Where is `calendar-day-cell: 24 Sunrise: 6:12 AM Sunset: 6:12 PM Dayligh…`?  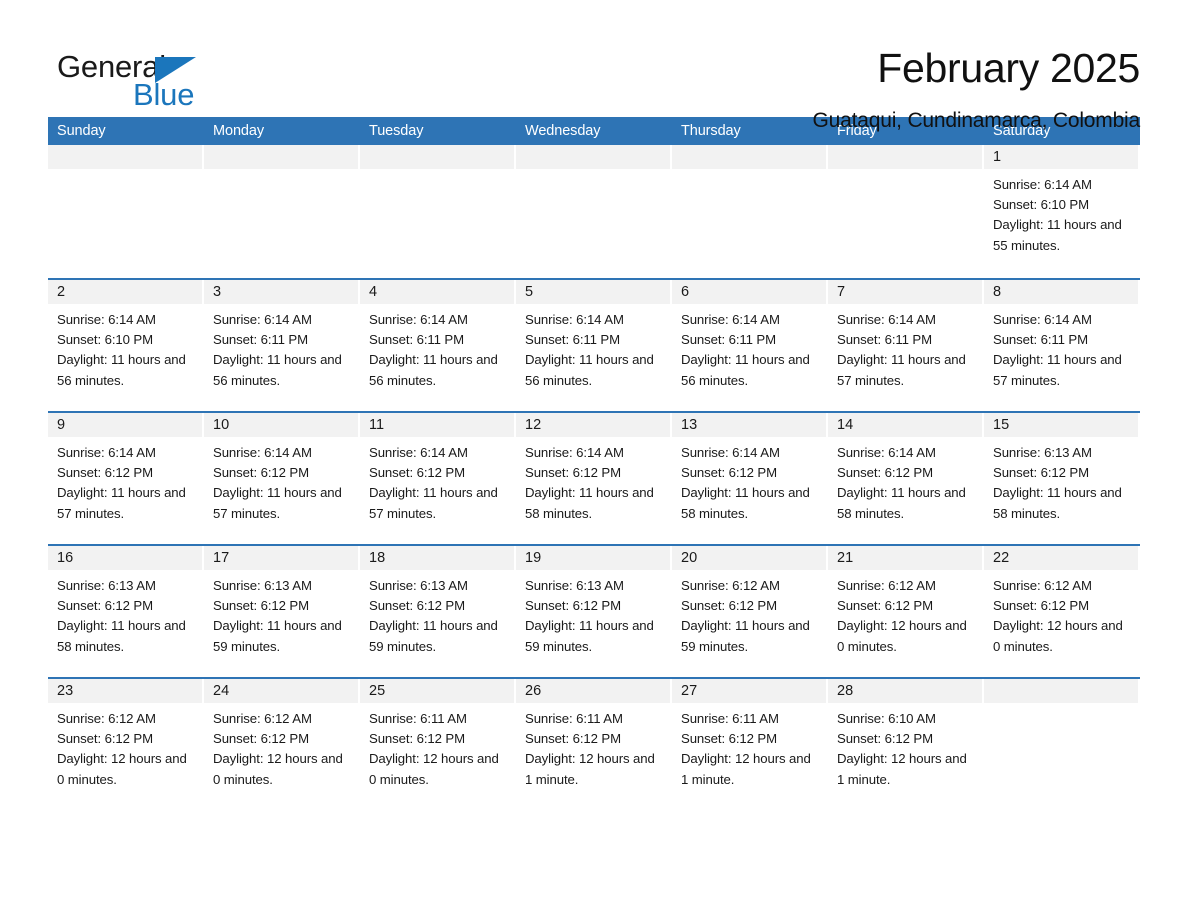
calendar-day-cell: 24 Sunrise: 6:12 AM Sunset: 6:12 PM Dayligh… is located at coordinates (282, 744).